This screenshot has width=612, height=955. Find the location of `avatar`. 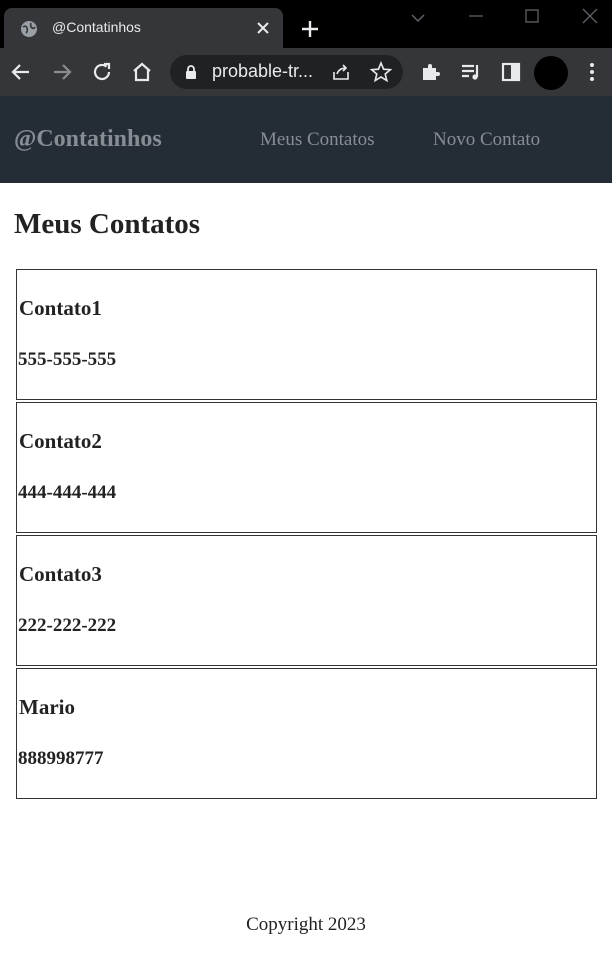

avatar is located at coordinates (551, 73).